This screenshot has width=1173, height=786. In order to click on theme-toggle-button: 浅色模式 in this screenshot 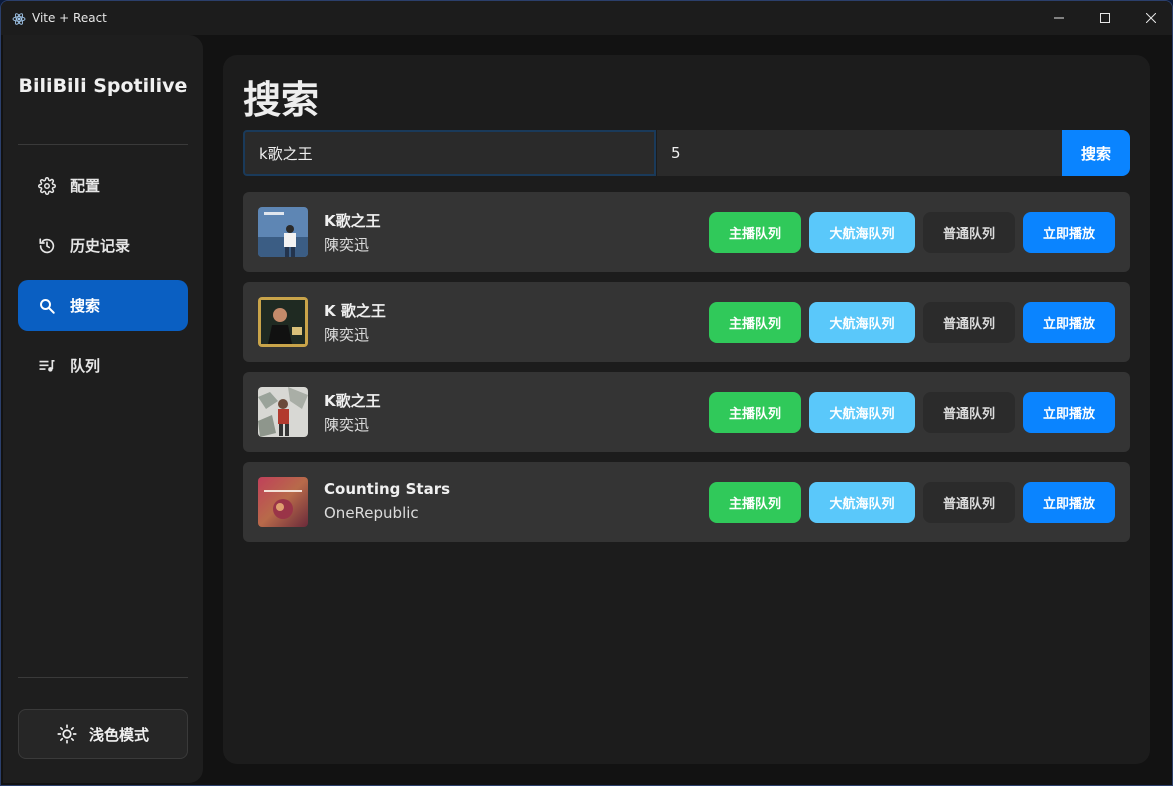, I will do `click(103, 734)`.